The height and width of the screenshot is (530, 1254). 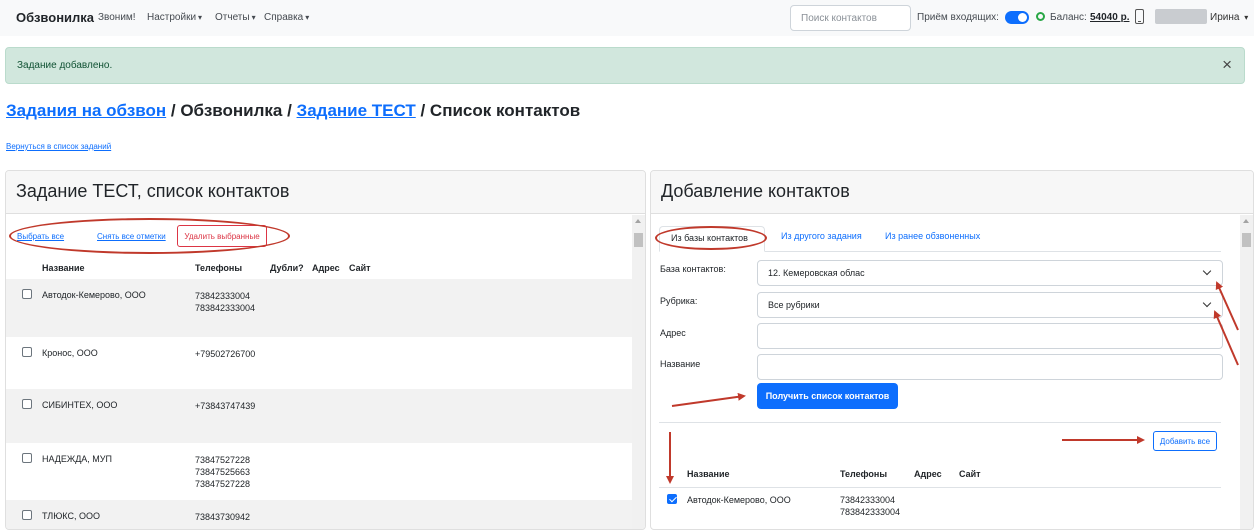 I want to click on delete-selected-button: Удалить выбранные, so click(x=222, y=236).